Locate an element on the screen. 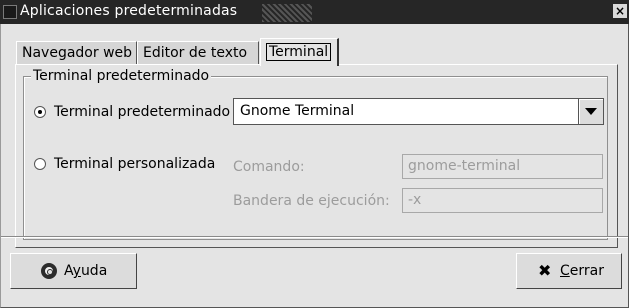  terminal-select-toggle is located at coordinates (590, 111).